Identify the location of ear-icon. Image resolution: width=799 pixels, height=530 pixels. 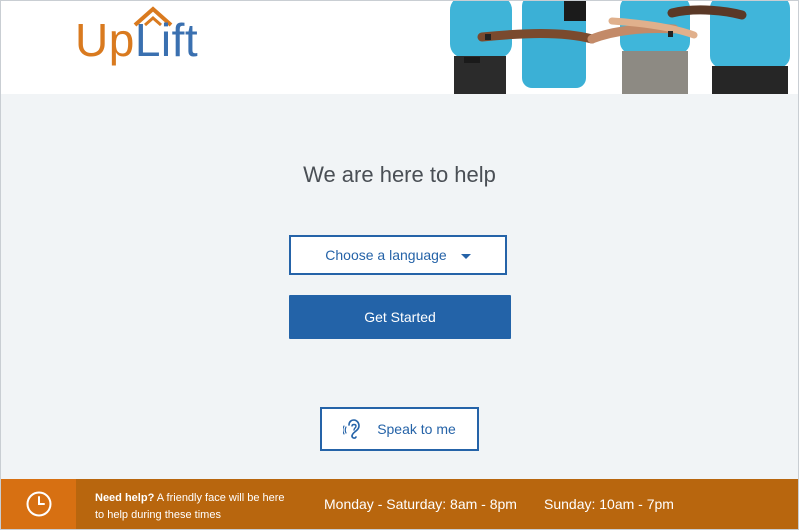
(351, 429).